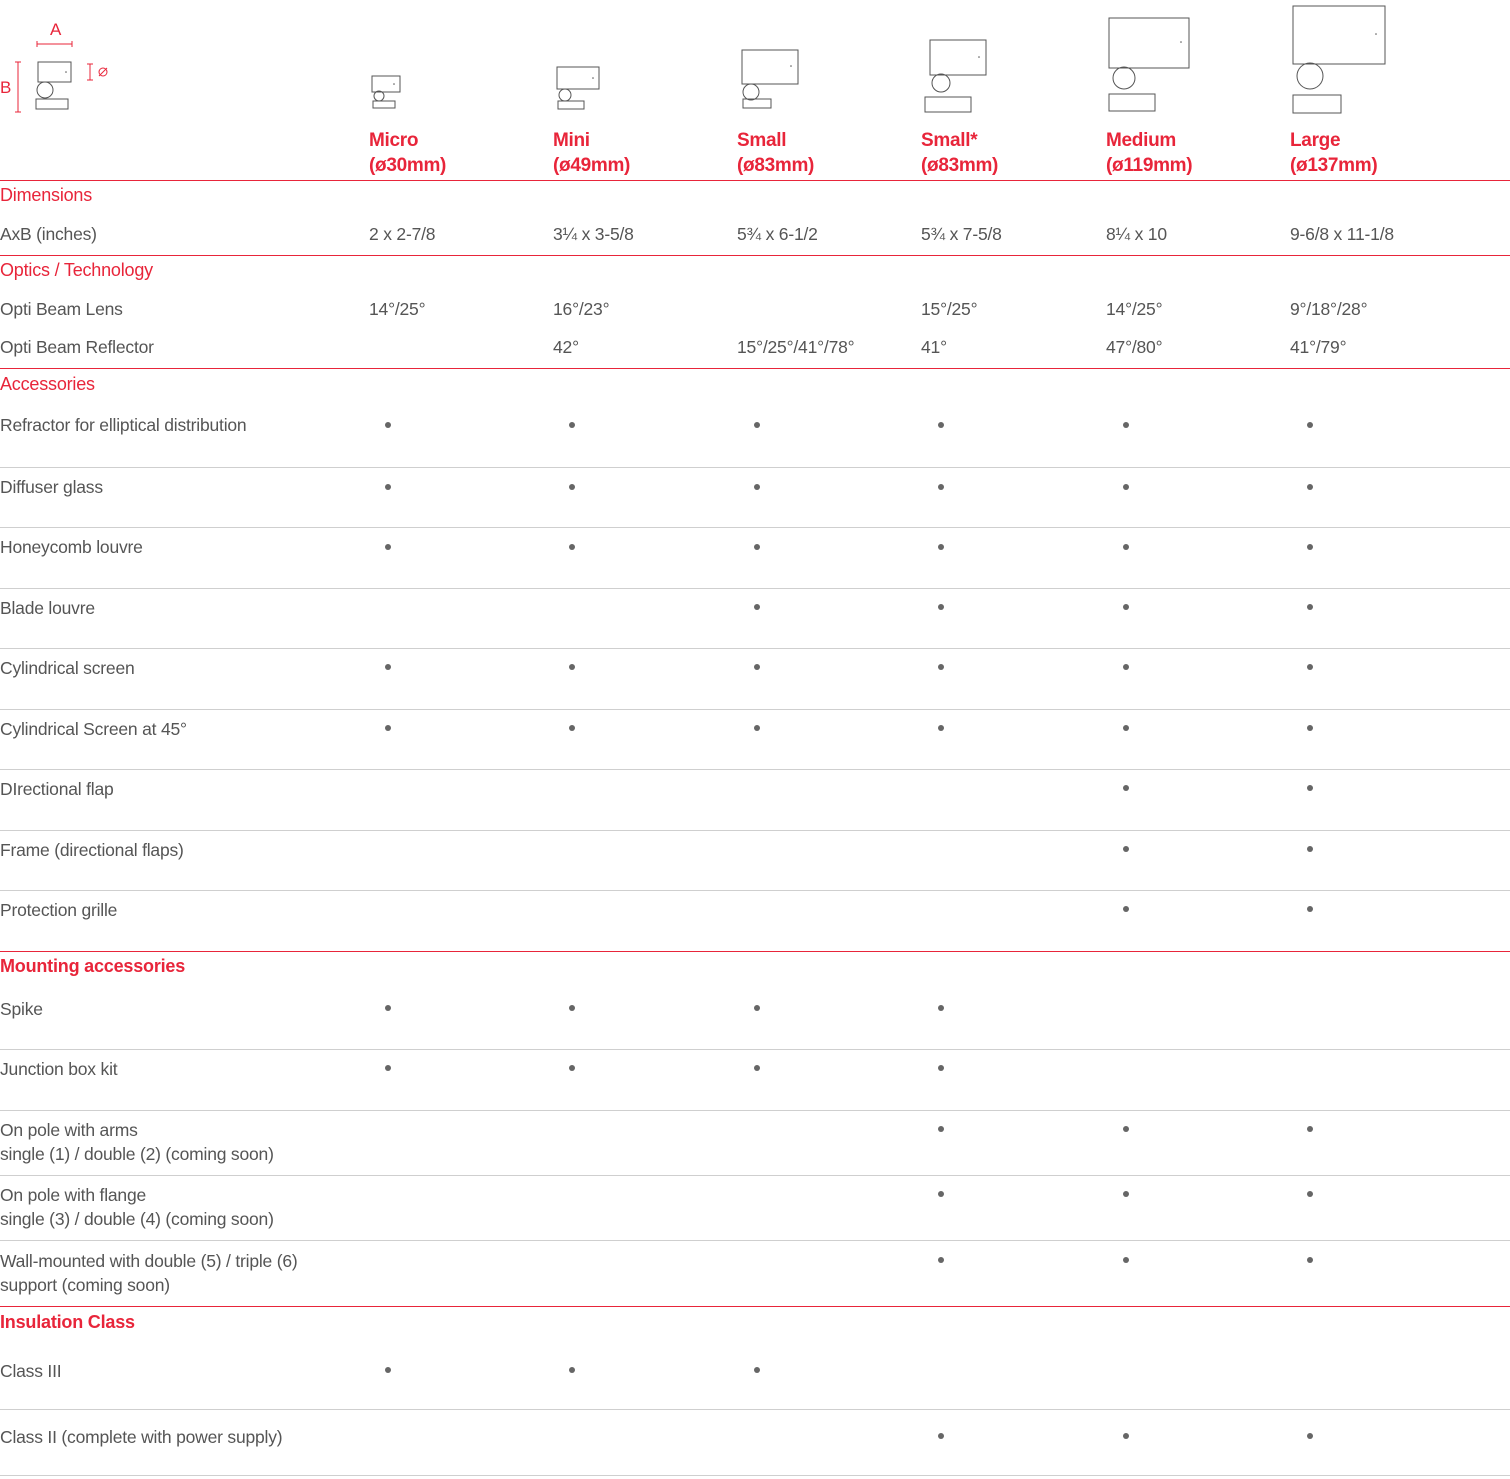 This screenshot has width=1510, height=1479. I want to click on column-size: (ø83mm), so click(776, 165).